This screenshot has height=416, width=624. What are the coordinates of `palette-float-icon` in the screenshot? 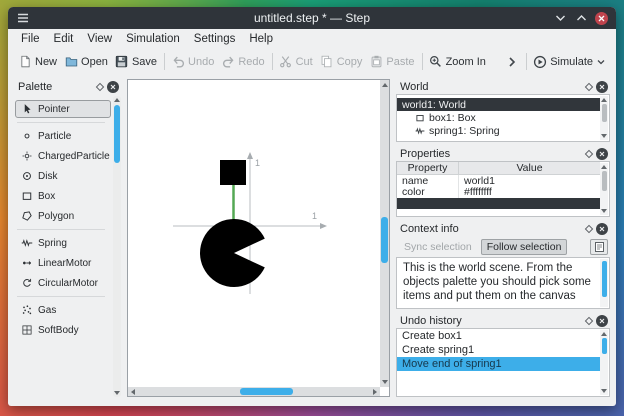 It's located at (99, 86).